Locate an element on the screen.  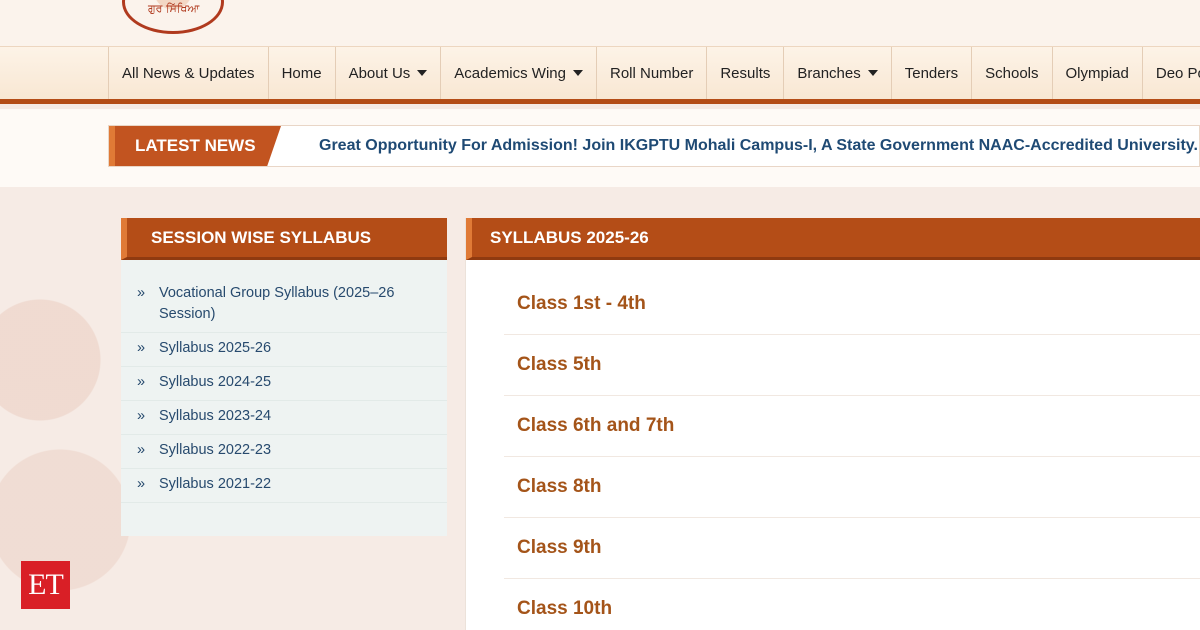
nav-item-label: Tenders is located at coordinates (931, 73).